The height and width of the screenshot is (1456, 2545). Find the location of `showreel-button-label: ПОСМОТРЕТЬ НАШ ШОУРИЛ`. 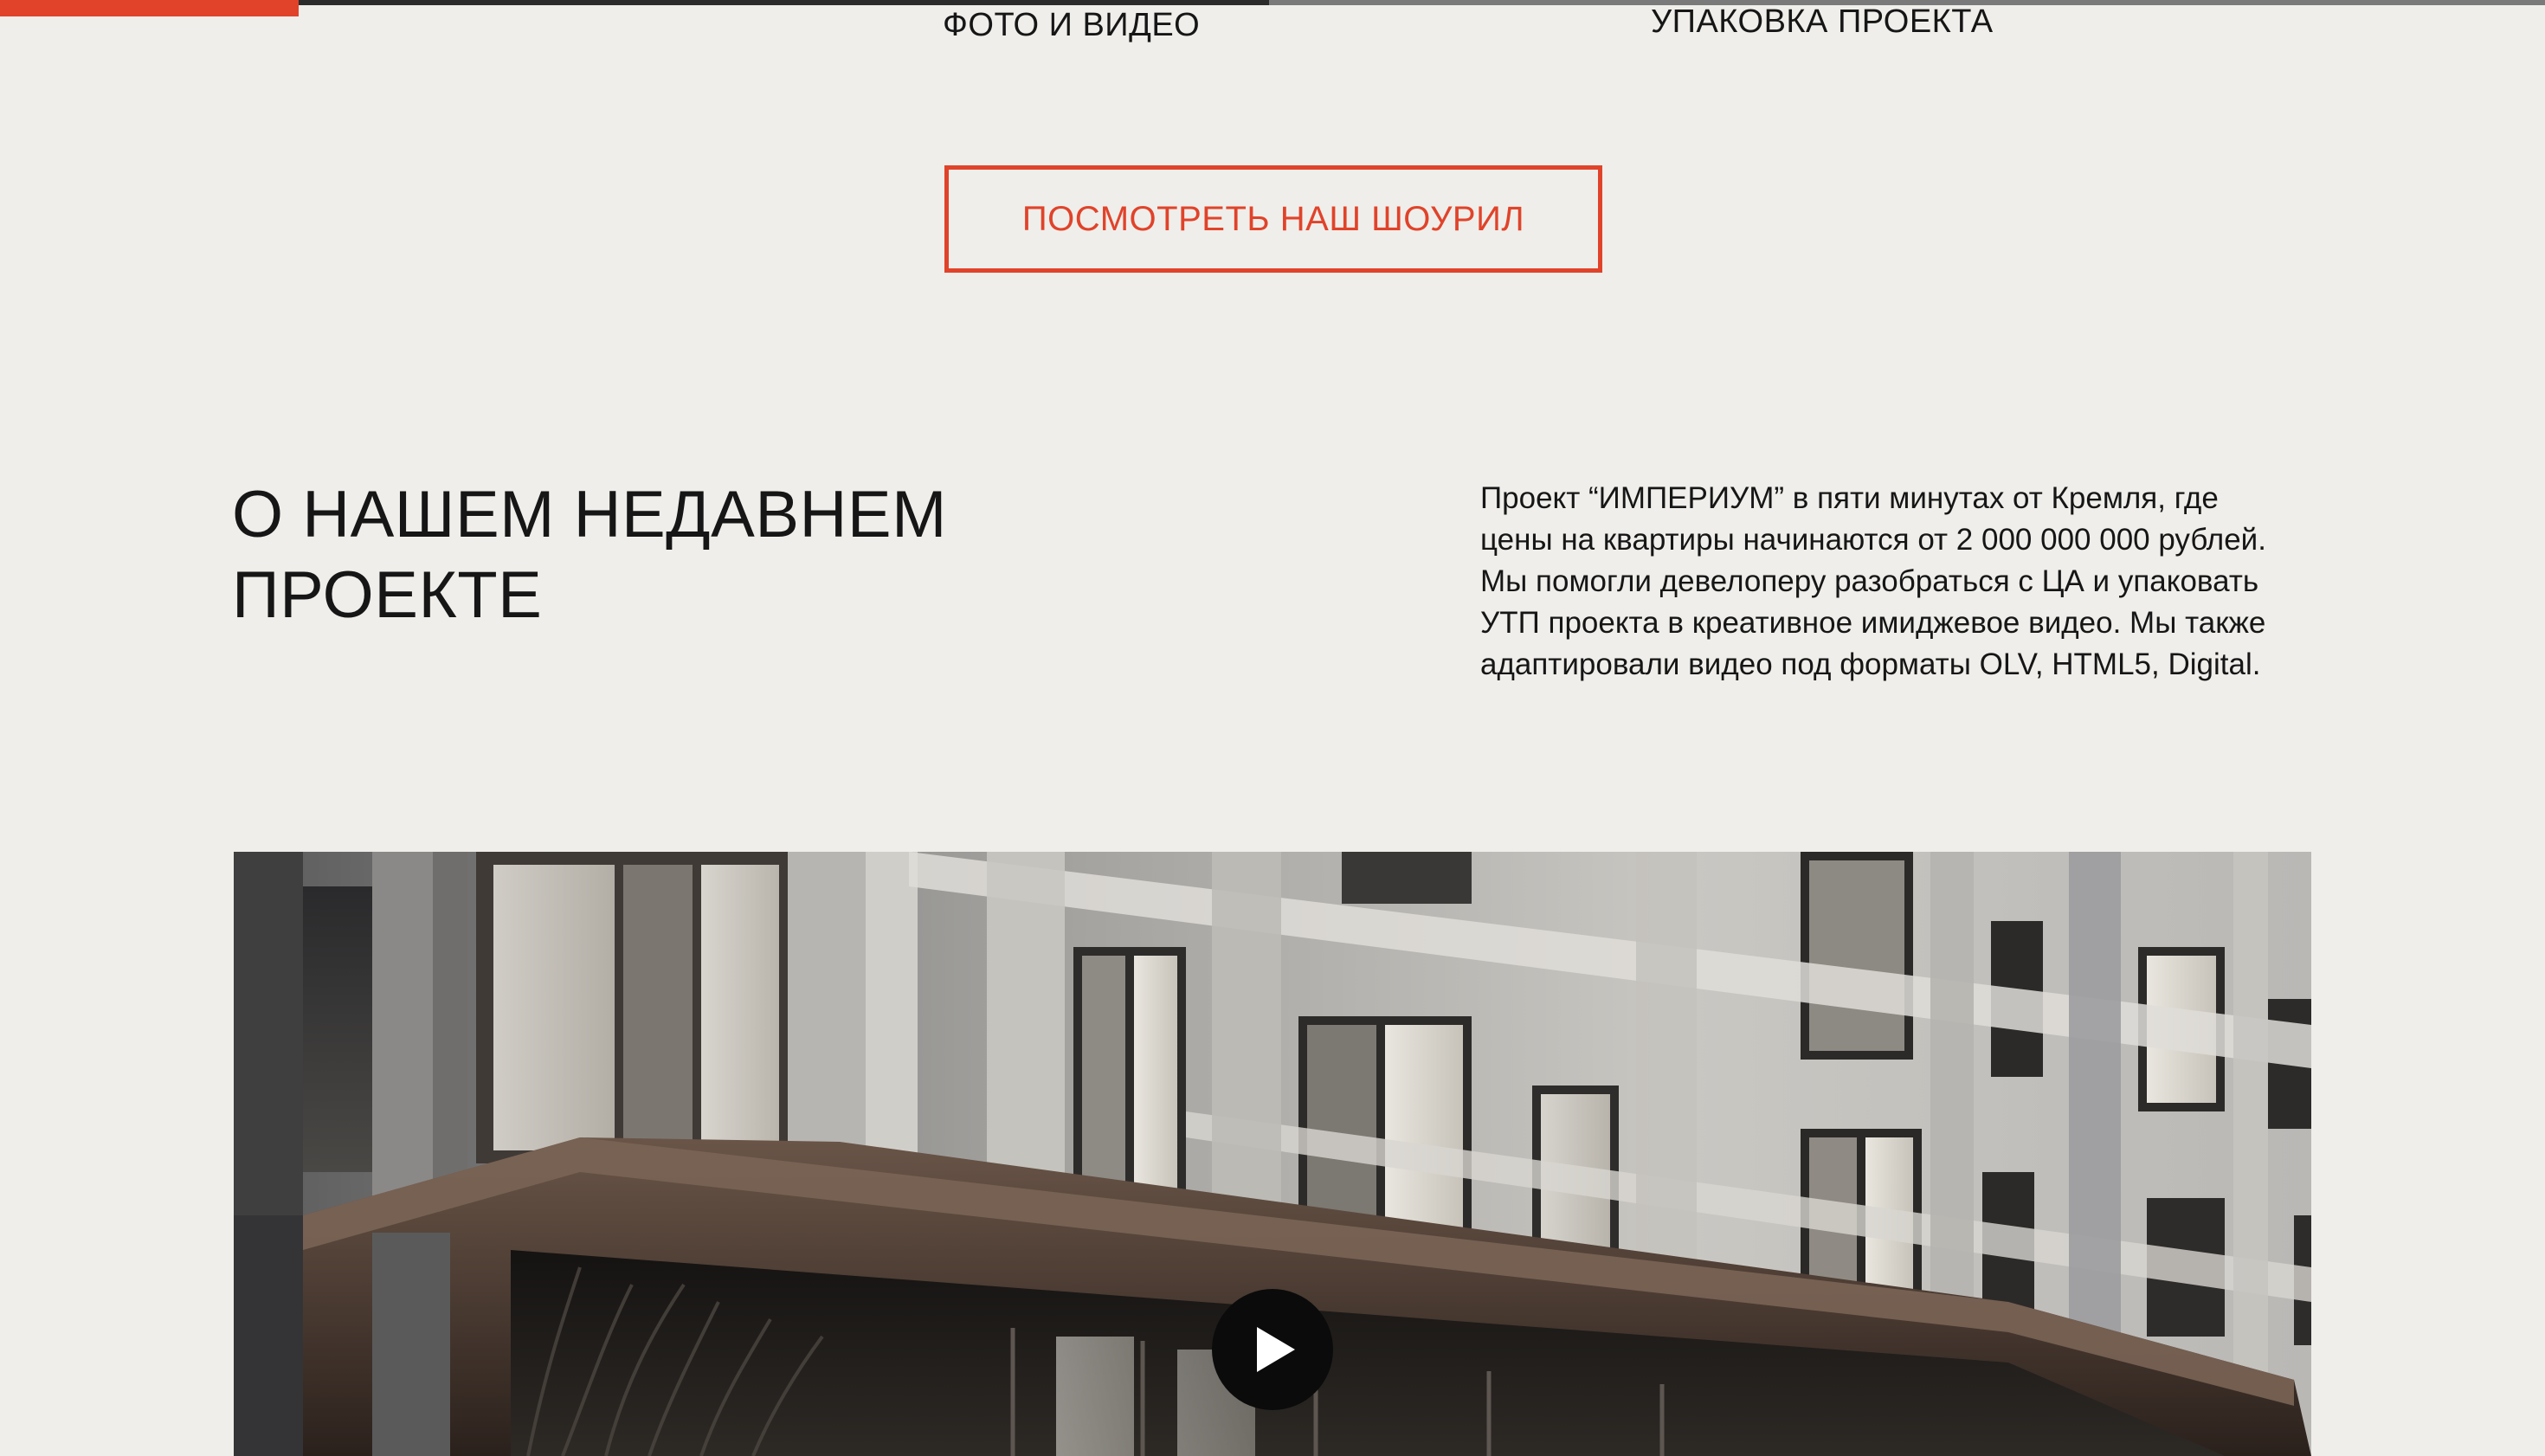

showreel-button-label: ПОСМОТРЕТЬ НАШ ШОУРИЛ is located at coordinates (1273, 218).